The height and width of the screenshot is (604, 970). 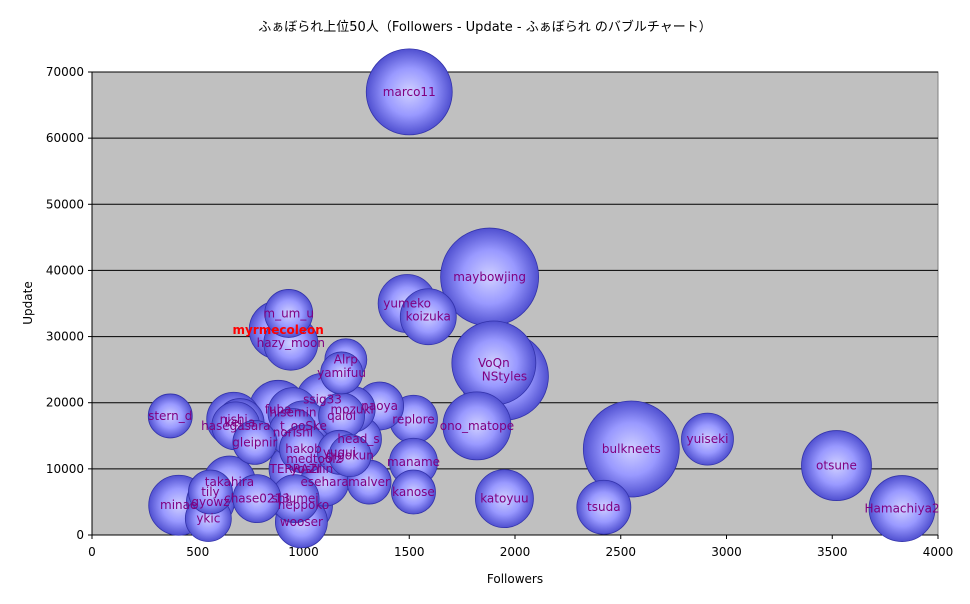 I want to click on bubble-label: koizuka, so click(x=428, y=317).